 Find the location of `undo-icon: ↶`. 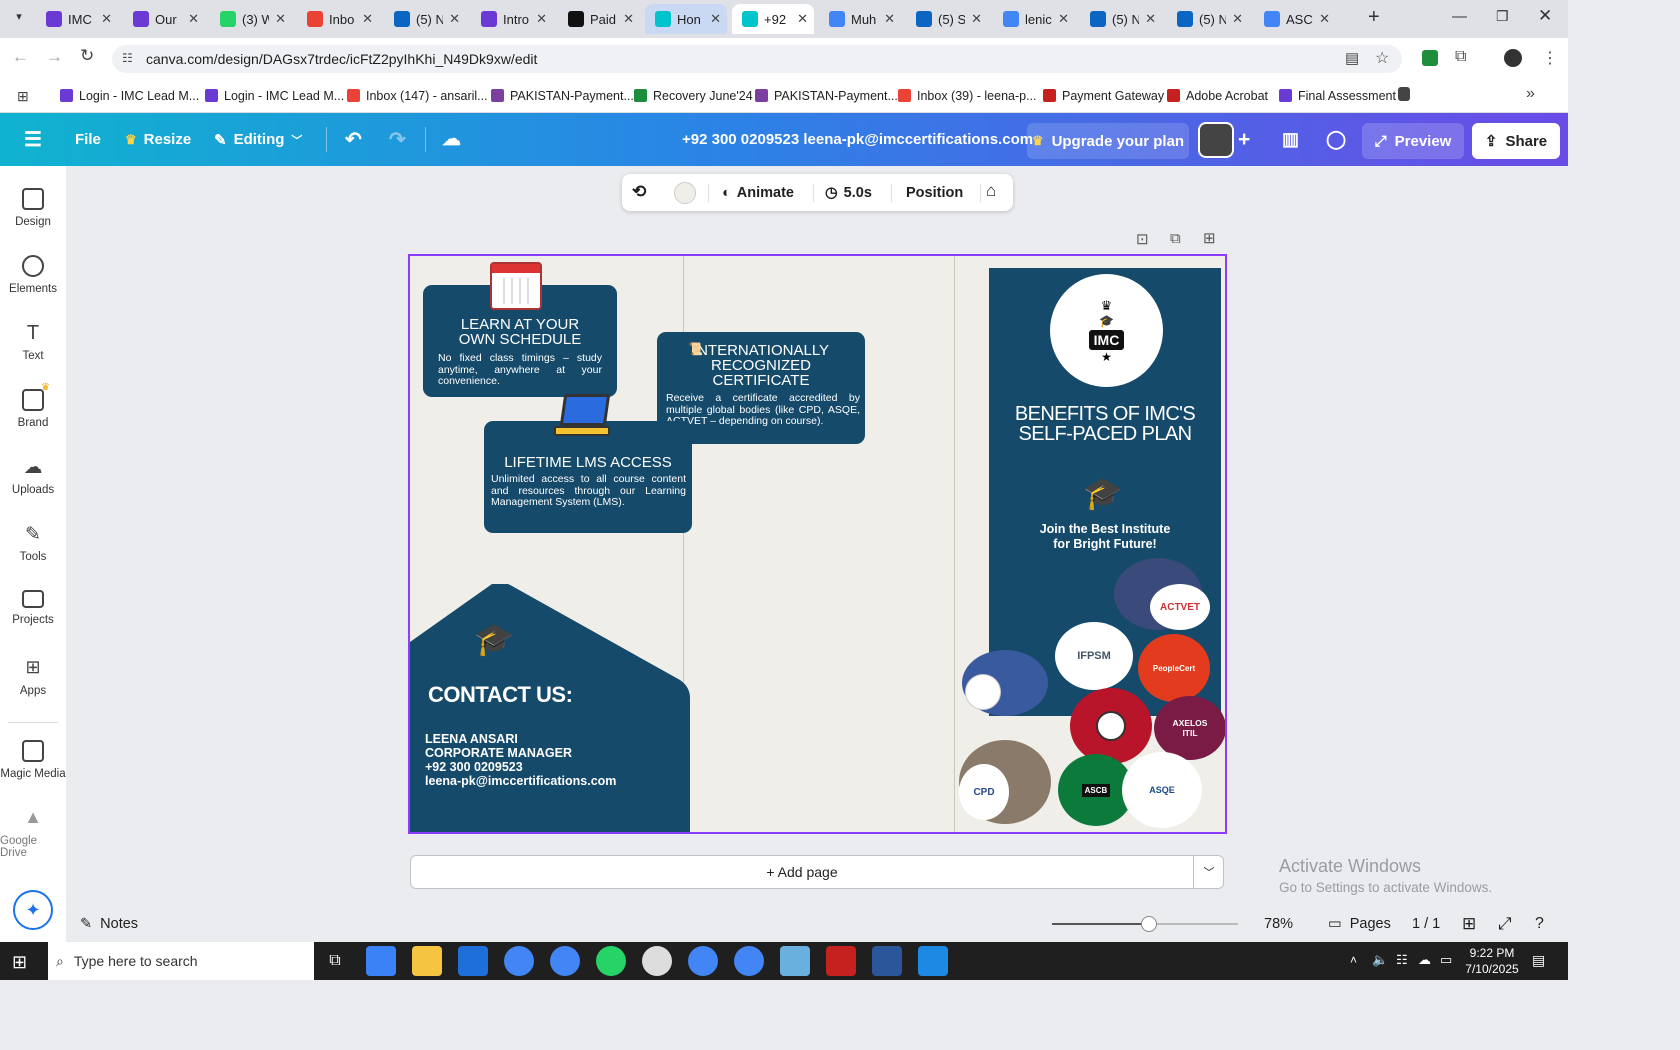

undo-icon: ↶ is located at coordinates (353, 139).